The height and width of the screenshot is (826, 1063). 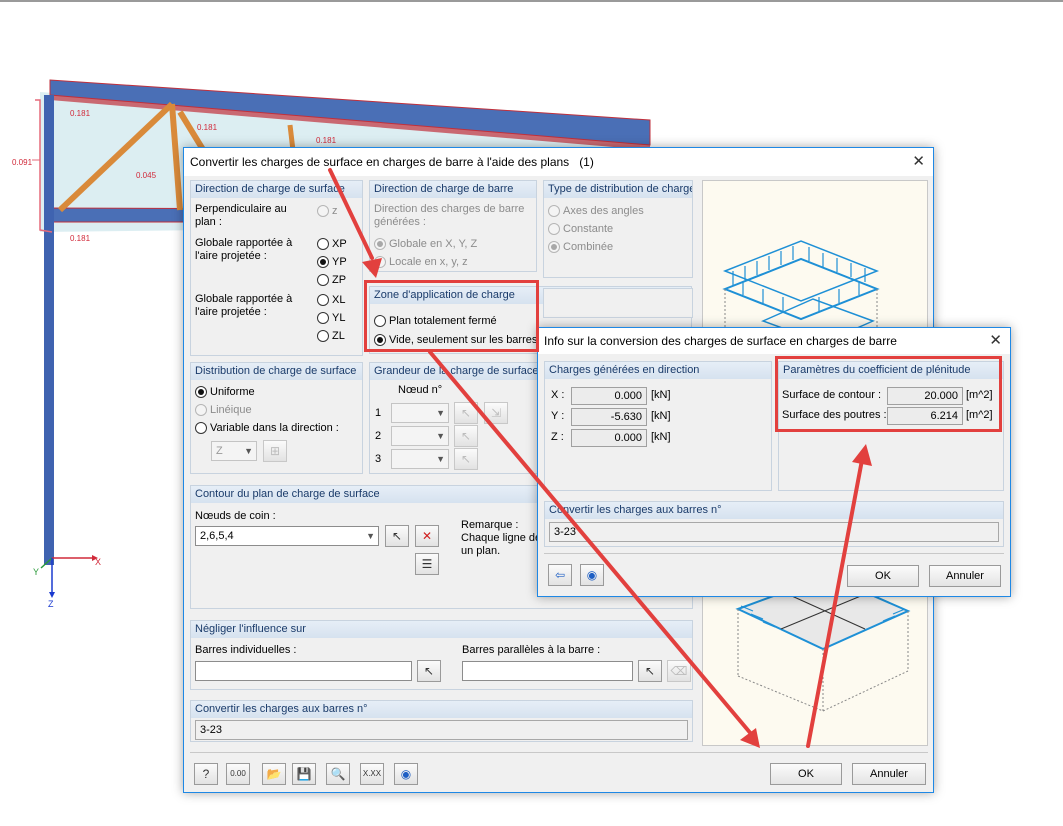 What do you see at coordinates (304, 774) in the screenshot?
I see `save-icon: 💾` at bounding box center [304, 774].